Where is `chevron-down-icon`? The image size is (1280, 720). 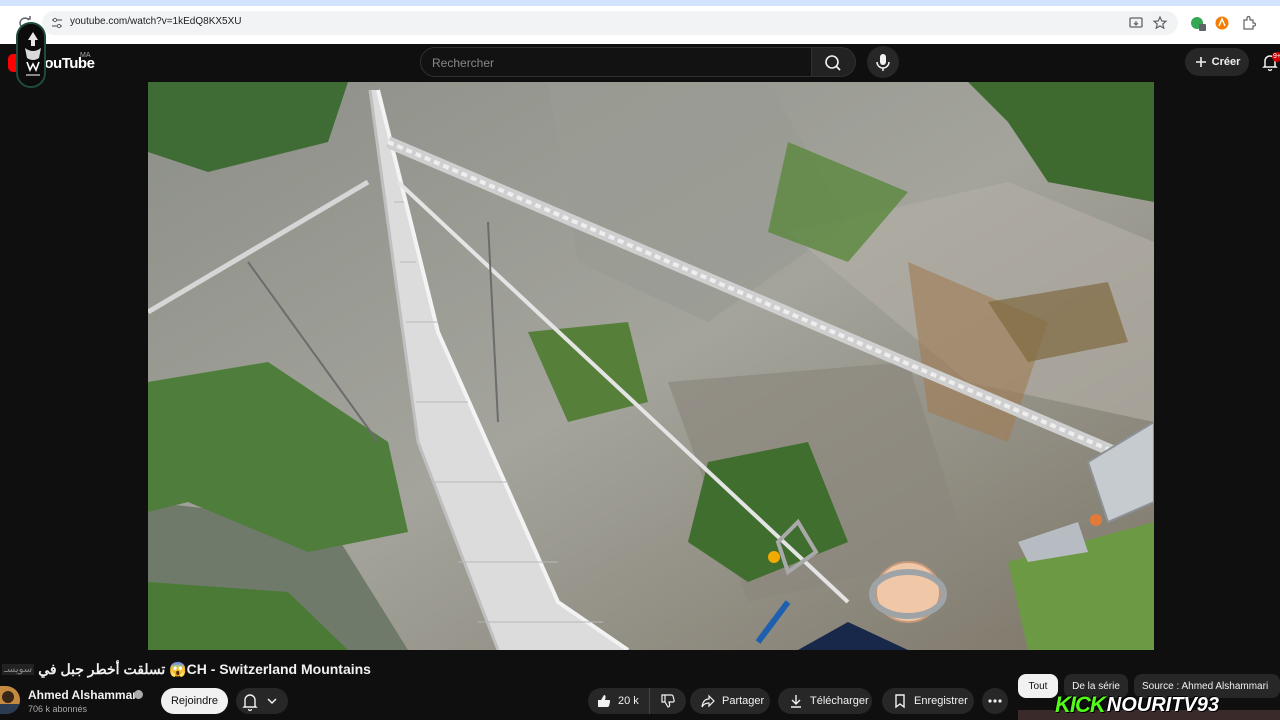
chevron-down-icon is located at coordinates (272, 701).